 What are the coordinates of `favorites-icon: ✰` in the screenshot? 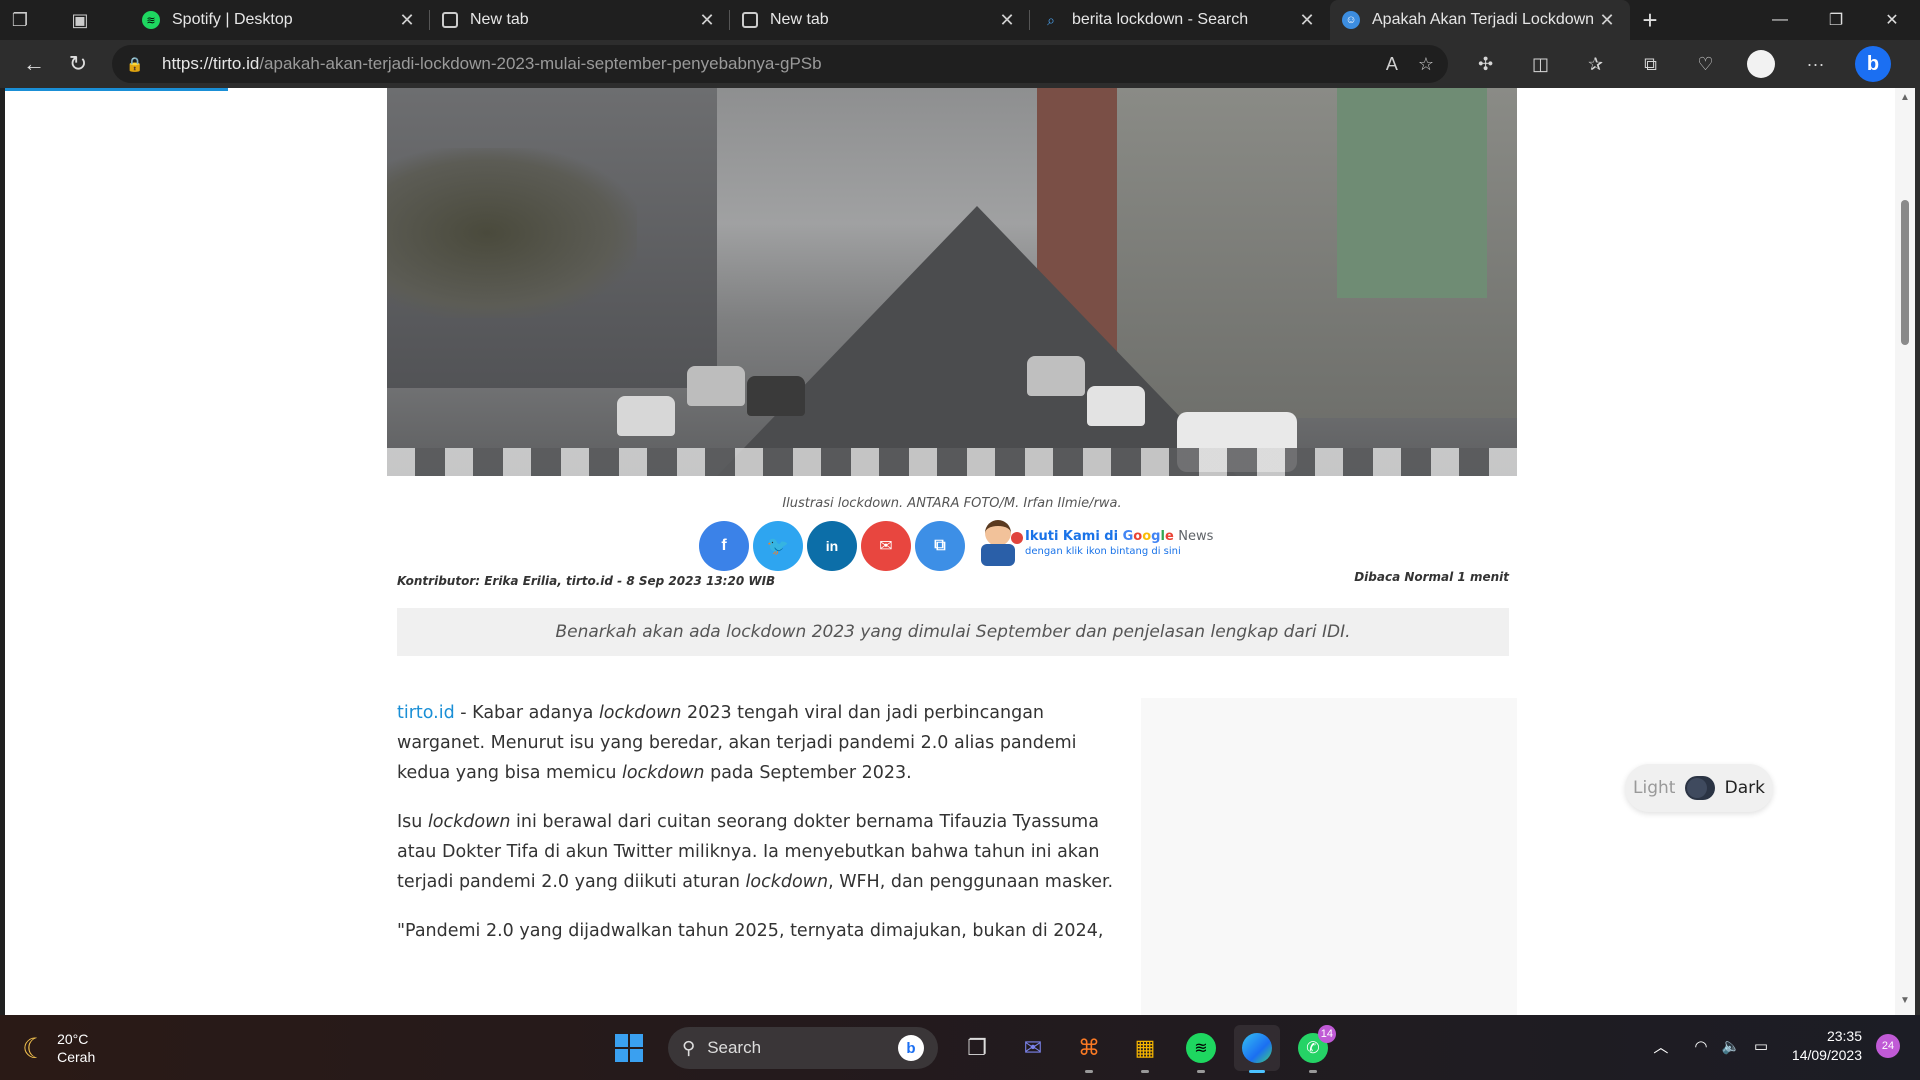 It's located at (1595, 64).